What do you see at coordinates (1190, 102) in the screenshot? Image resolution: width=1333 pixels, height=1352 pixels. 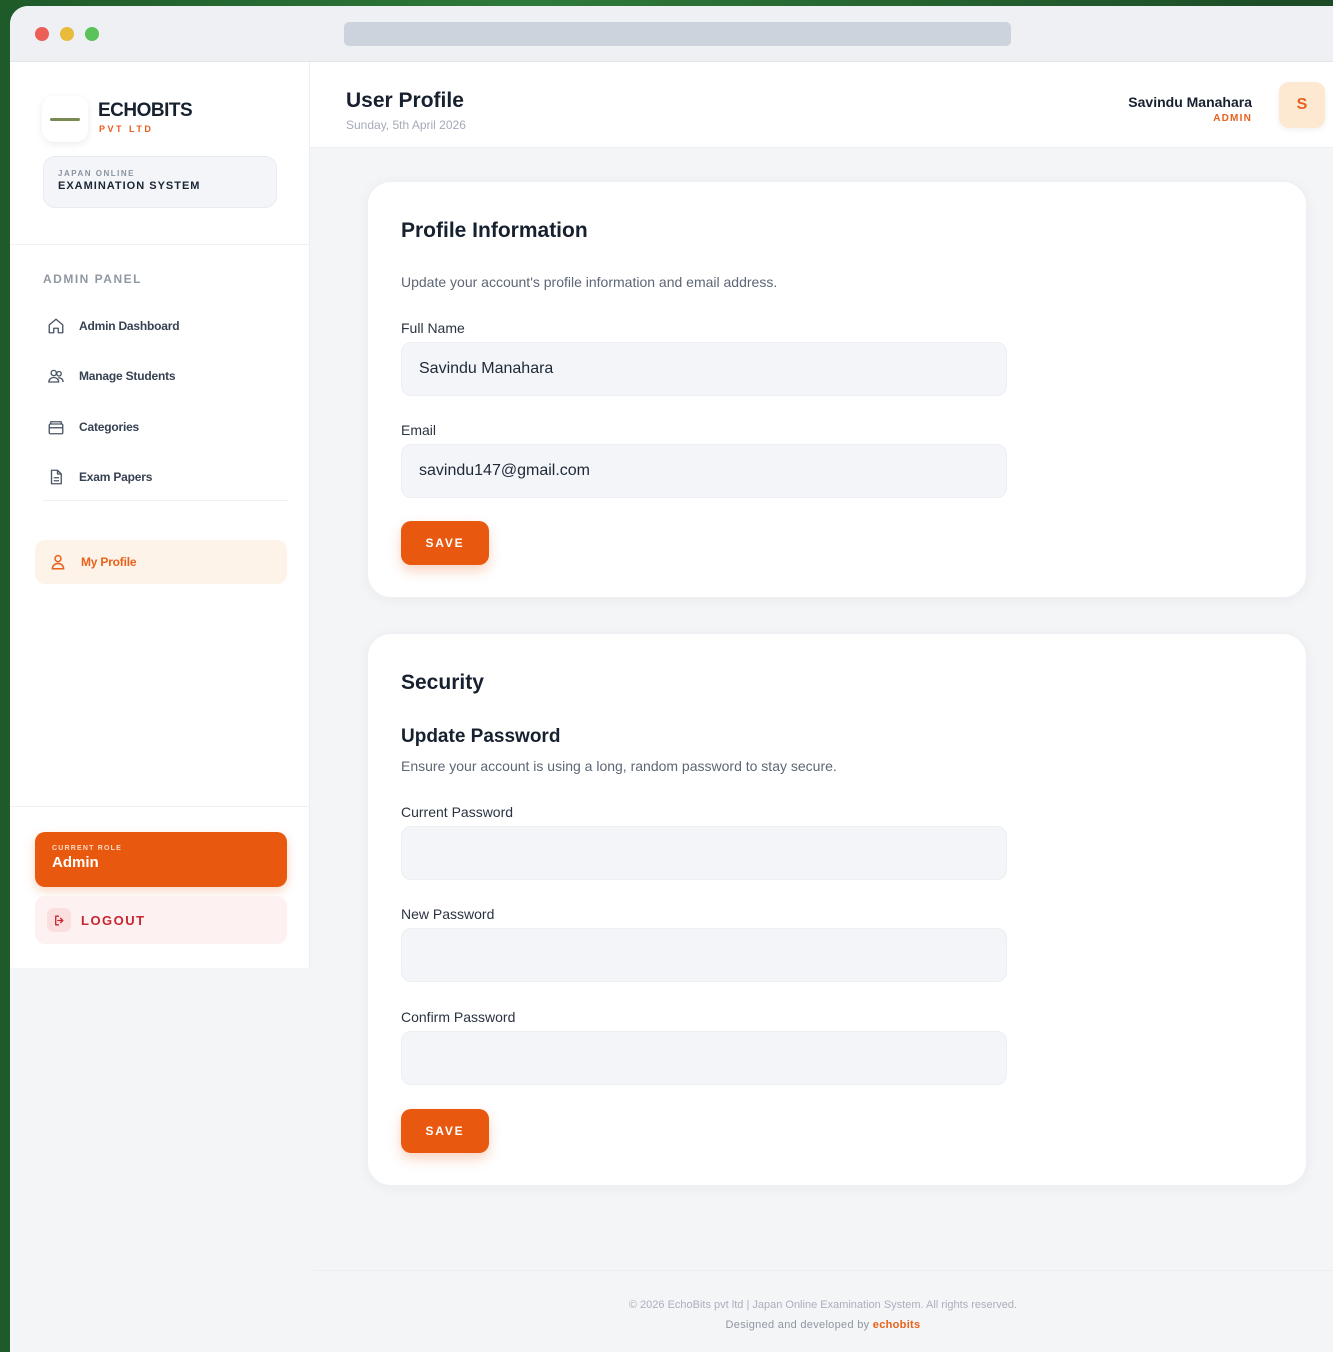 I see `header-user-name: Savindu Manahara` at bounding box center [1190, 102].